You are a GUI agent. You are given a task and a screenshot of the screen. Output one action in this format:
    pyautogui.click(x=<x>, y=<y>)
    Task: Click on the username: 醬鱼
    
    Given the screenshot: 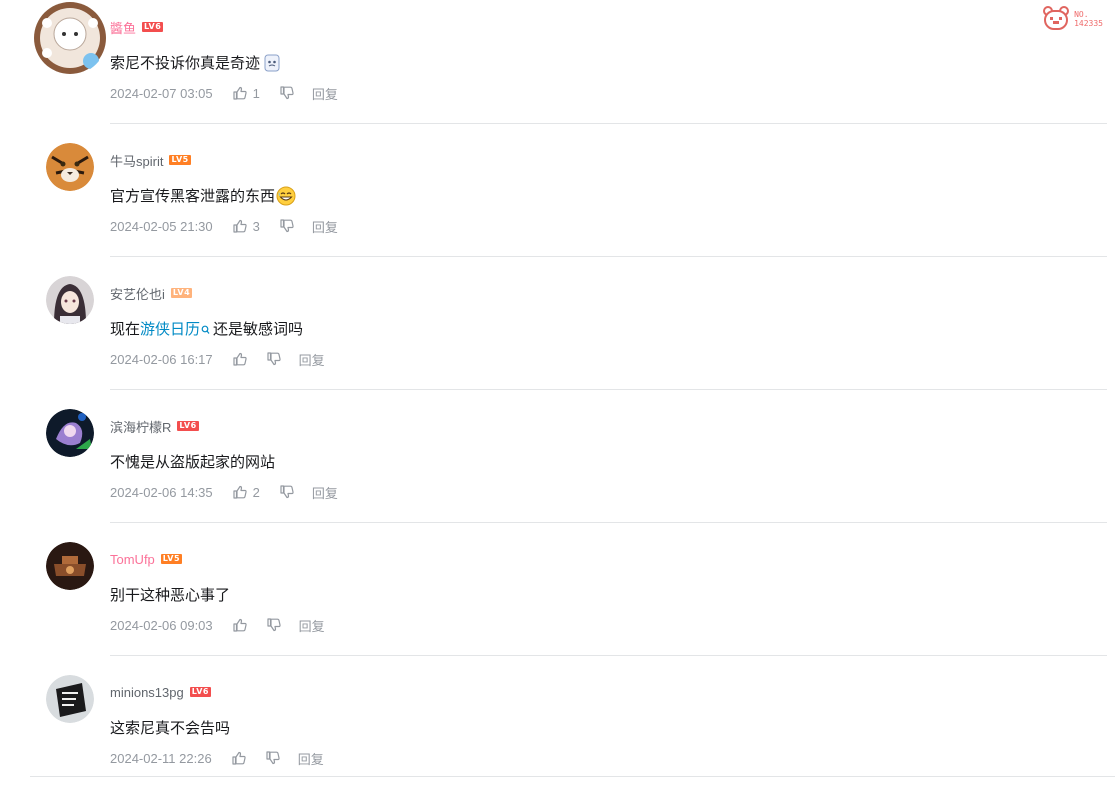 What is the action you would take?
    pyautogui.click(x=123, y=27)
    